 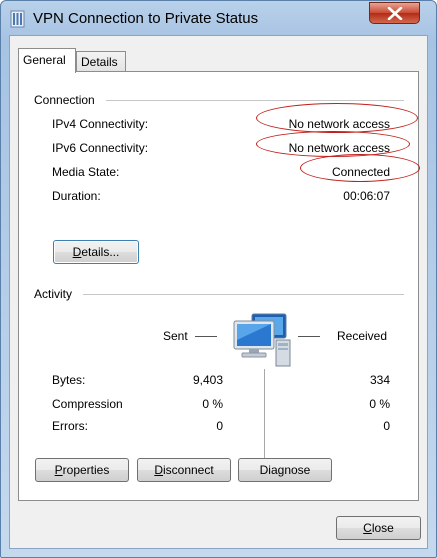 What do you see at coordinates (158, 470) in the screenshot?
I see `disconnect-button-mnemonic: D` at bounding box center [158, 470].